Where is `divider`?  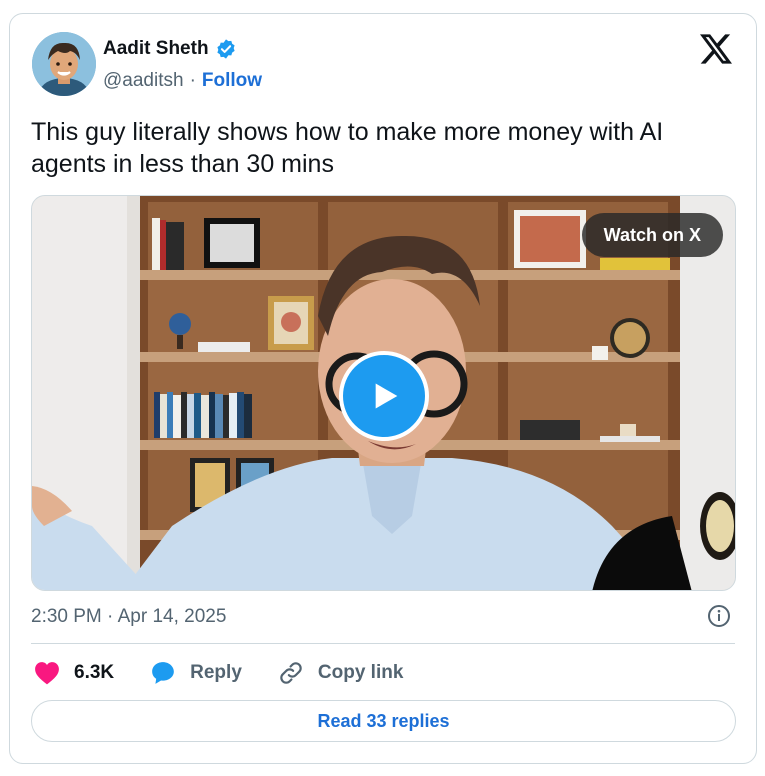 divider is located at coordinates (383, 643).